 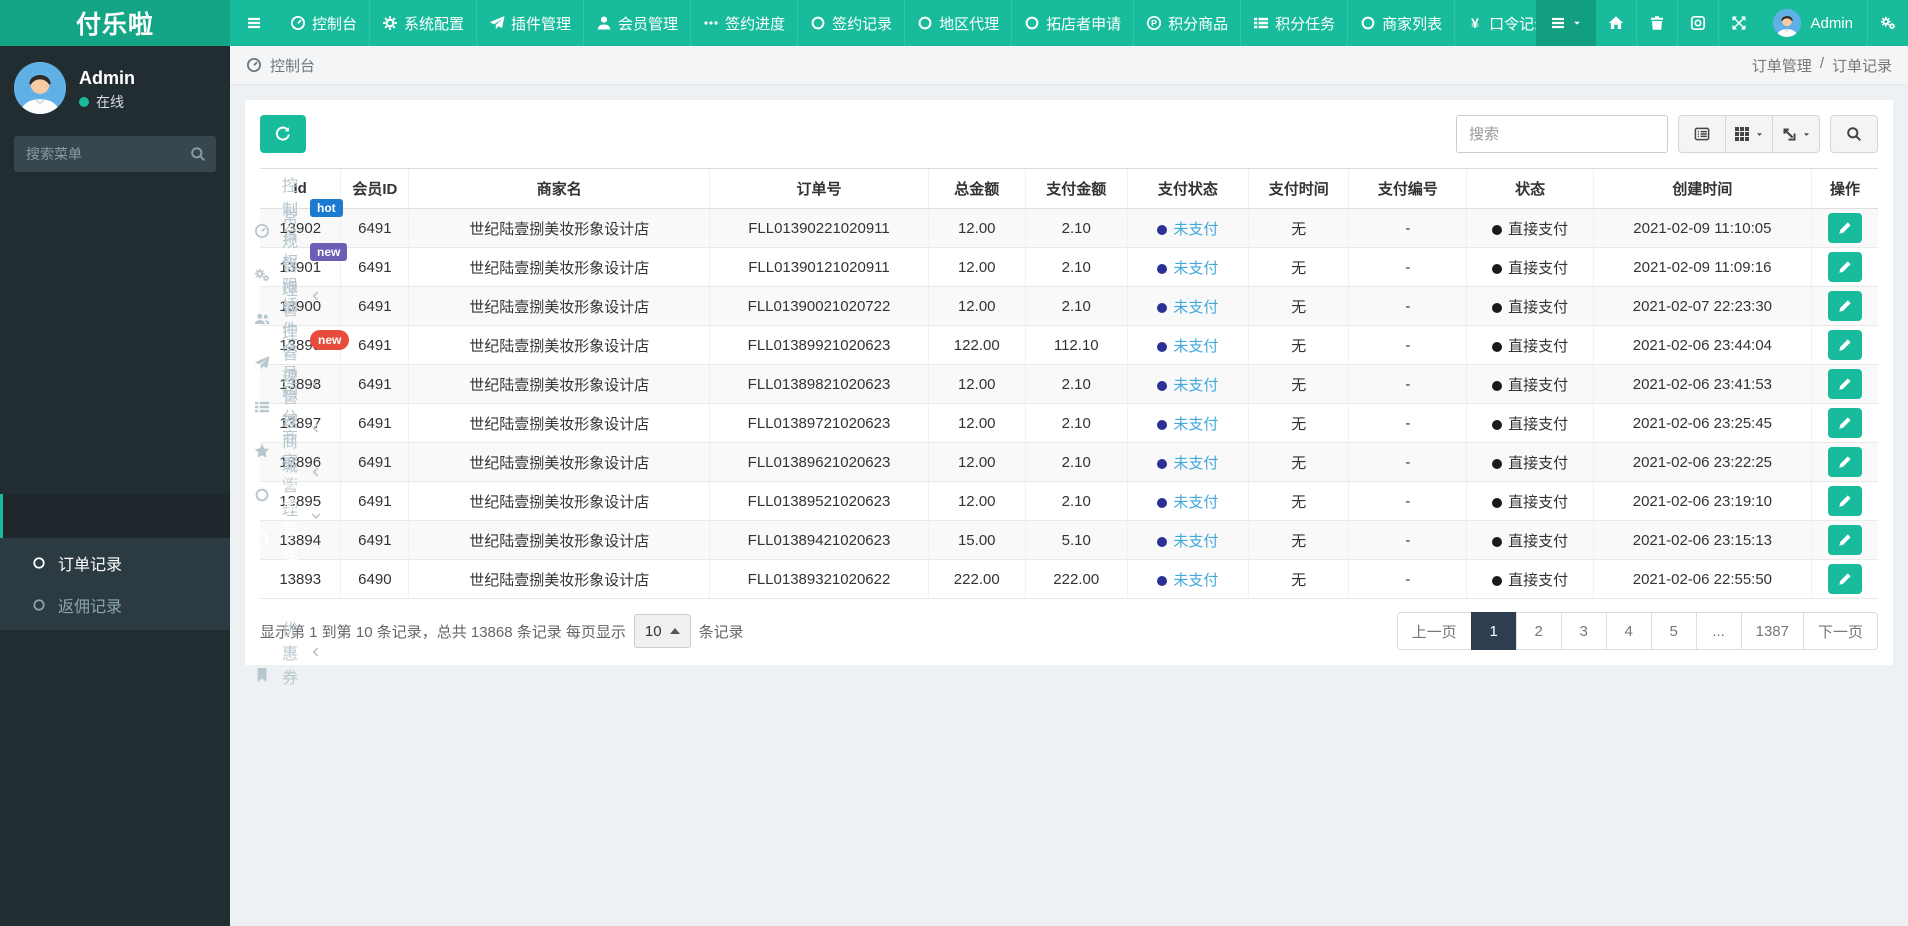 I want to click on table-cell: 2021-02-06 23:19:10, so click(x=1702, y=501).